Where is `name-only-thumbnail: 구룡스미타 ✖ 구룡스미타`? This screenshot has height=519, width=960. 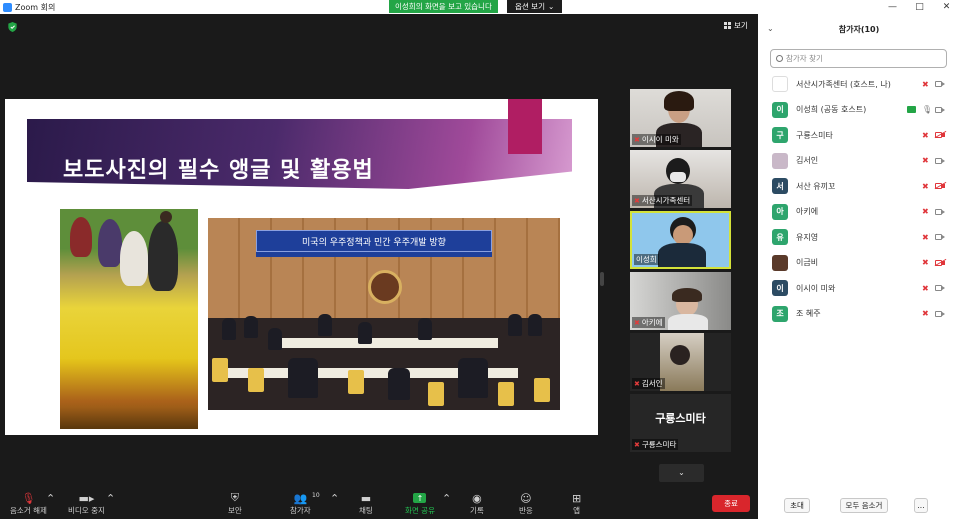
name-only-thumbnail: 구룡스미타 ✖ 구룡스미타 is located at coordinates (680, 423).